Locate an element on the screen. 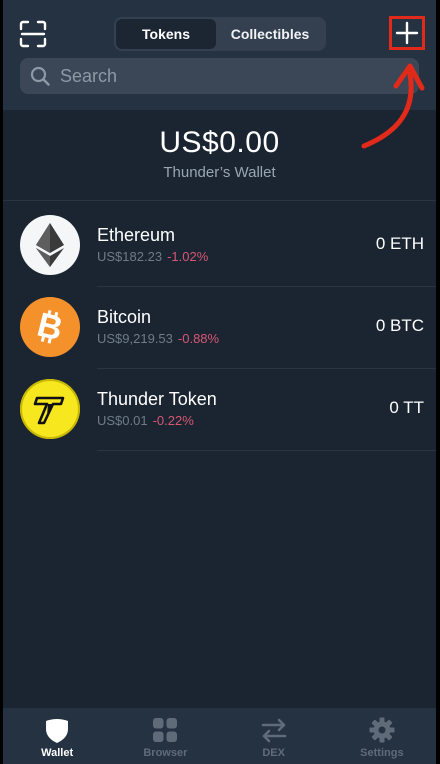 This screenshot has width=440, height=764. tab-tokens: Tokens is located at coordinates (166, 34).